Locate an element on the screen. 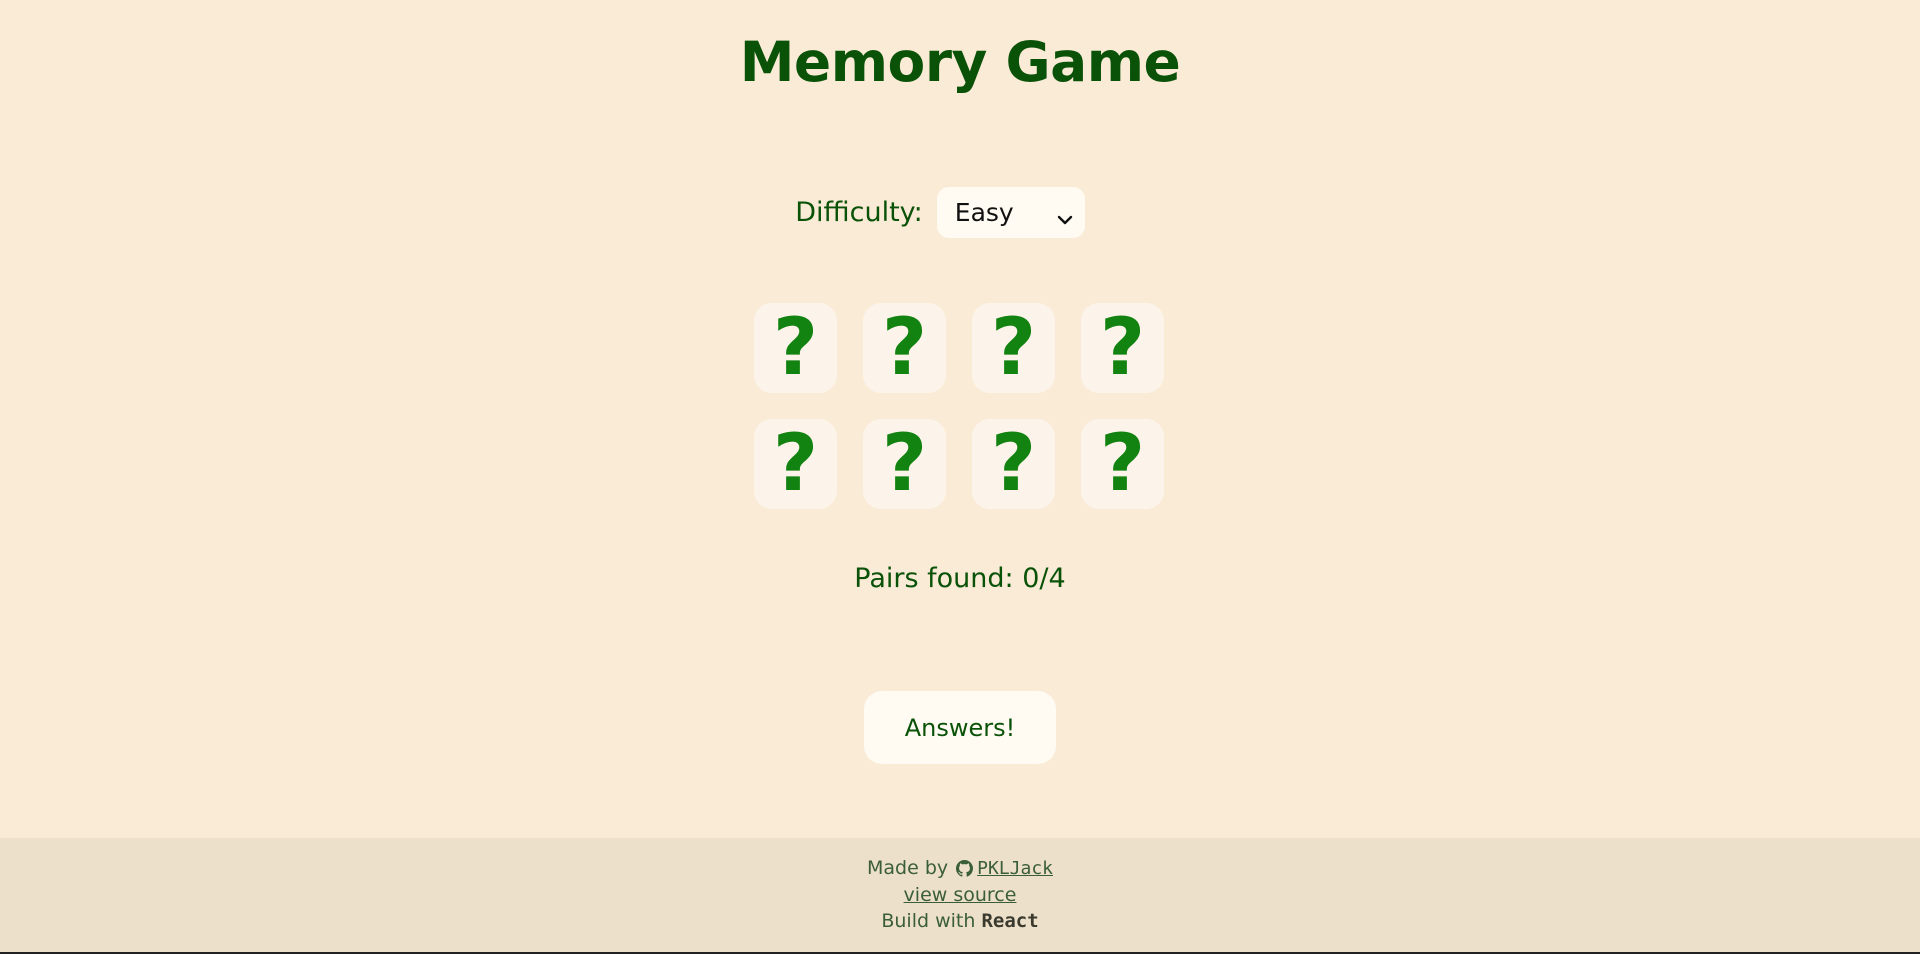 Image resolution: width=1920 pixels, height=954 pixels. chevron-down-icon is located at coordinates (1065, 214).